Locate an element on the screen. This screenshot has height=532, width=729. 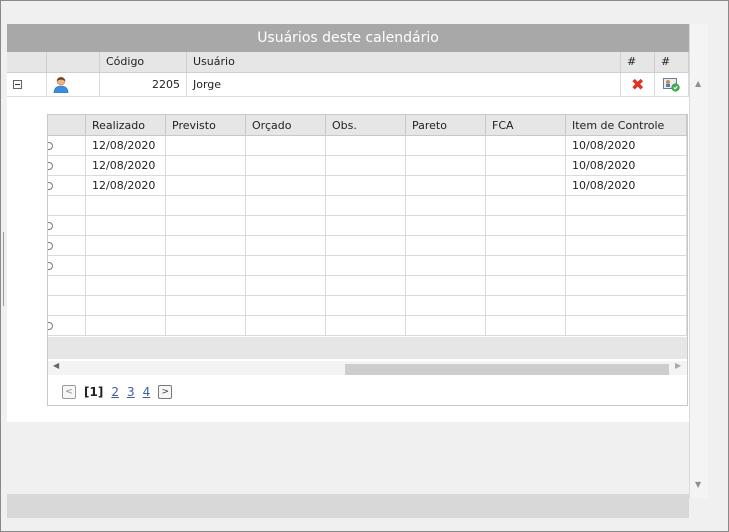
pareto-column-header: Pareto is located at coordinates (446, 125).